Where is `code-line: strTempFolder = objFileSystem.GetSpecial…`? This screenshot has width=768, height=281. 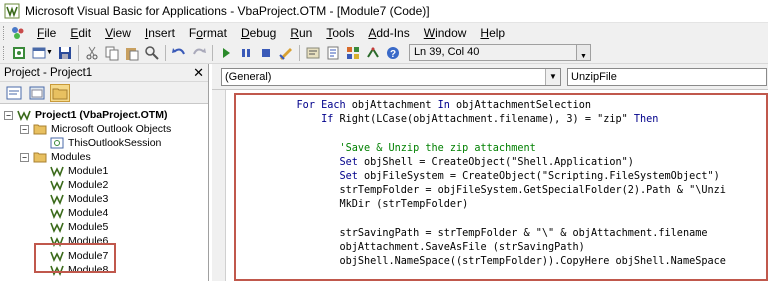 code-line: strTempFolder = objFileSystem.GetSpecial… is located at coordinates (499, 191).